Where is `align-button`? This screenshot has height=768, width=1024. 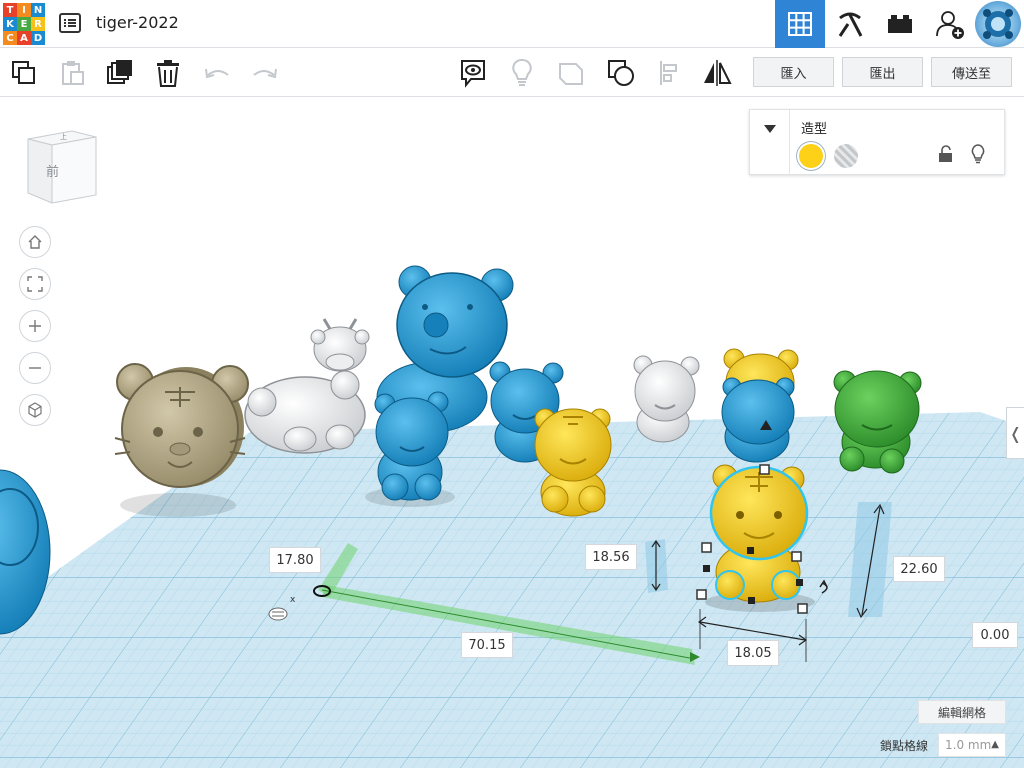
align-button is located at coordinates (670, 73).